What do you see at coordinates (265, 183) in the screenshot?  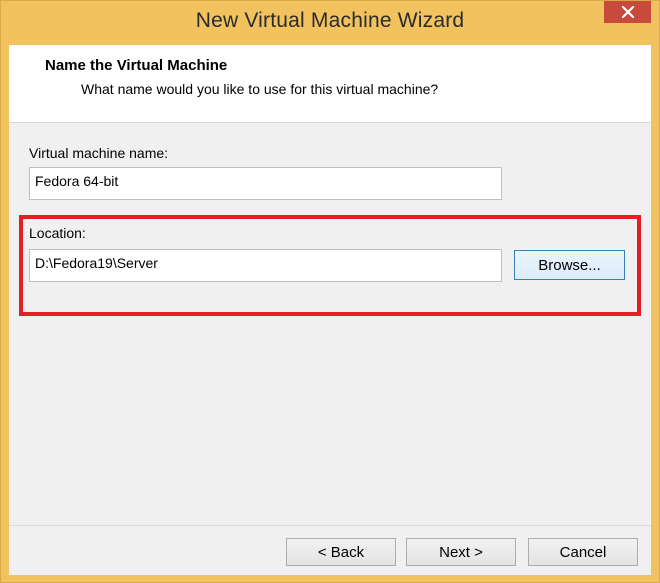 I see `vm-name-input: Fedora 64-bit` at bounding box center [265, 183].